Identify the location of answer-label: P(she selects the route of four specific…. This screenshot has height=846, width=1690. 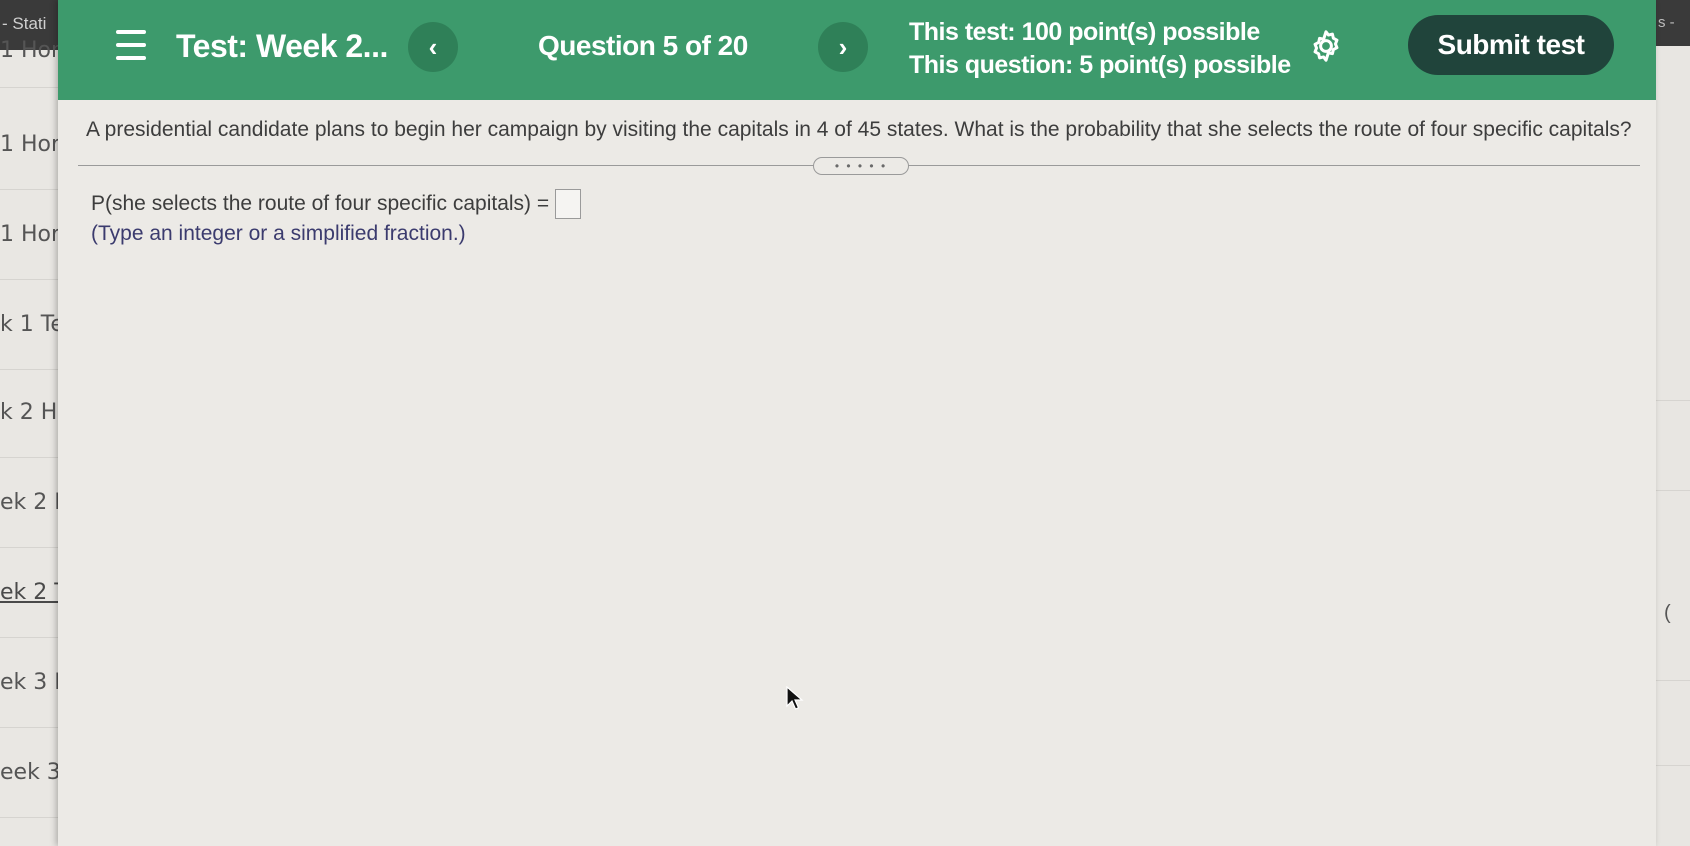
(320, 203).